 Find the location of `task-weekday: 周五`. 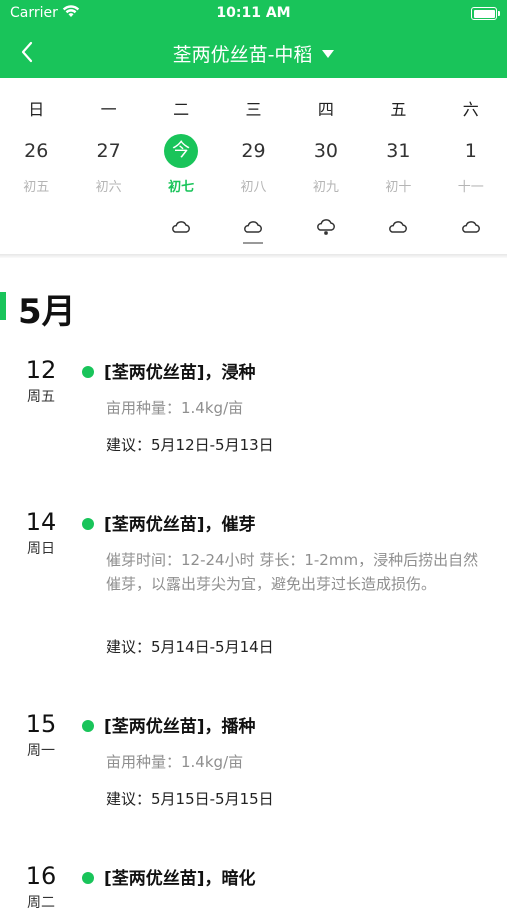

task-weekday: 周五 is located at coordinates (41, 397).